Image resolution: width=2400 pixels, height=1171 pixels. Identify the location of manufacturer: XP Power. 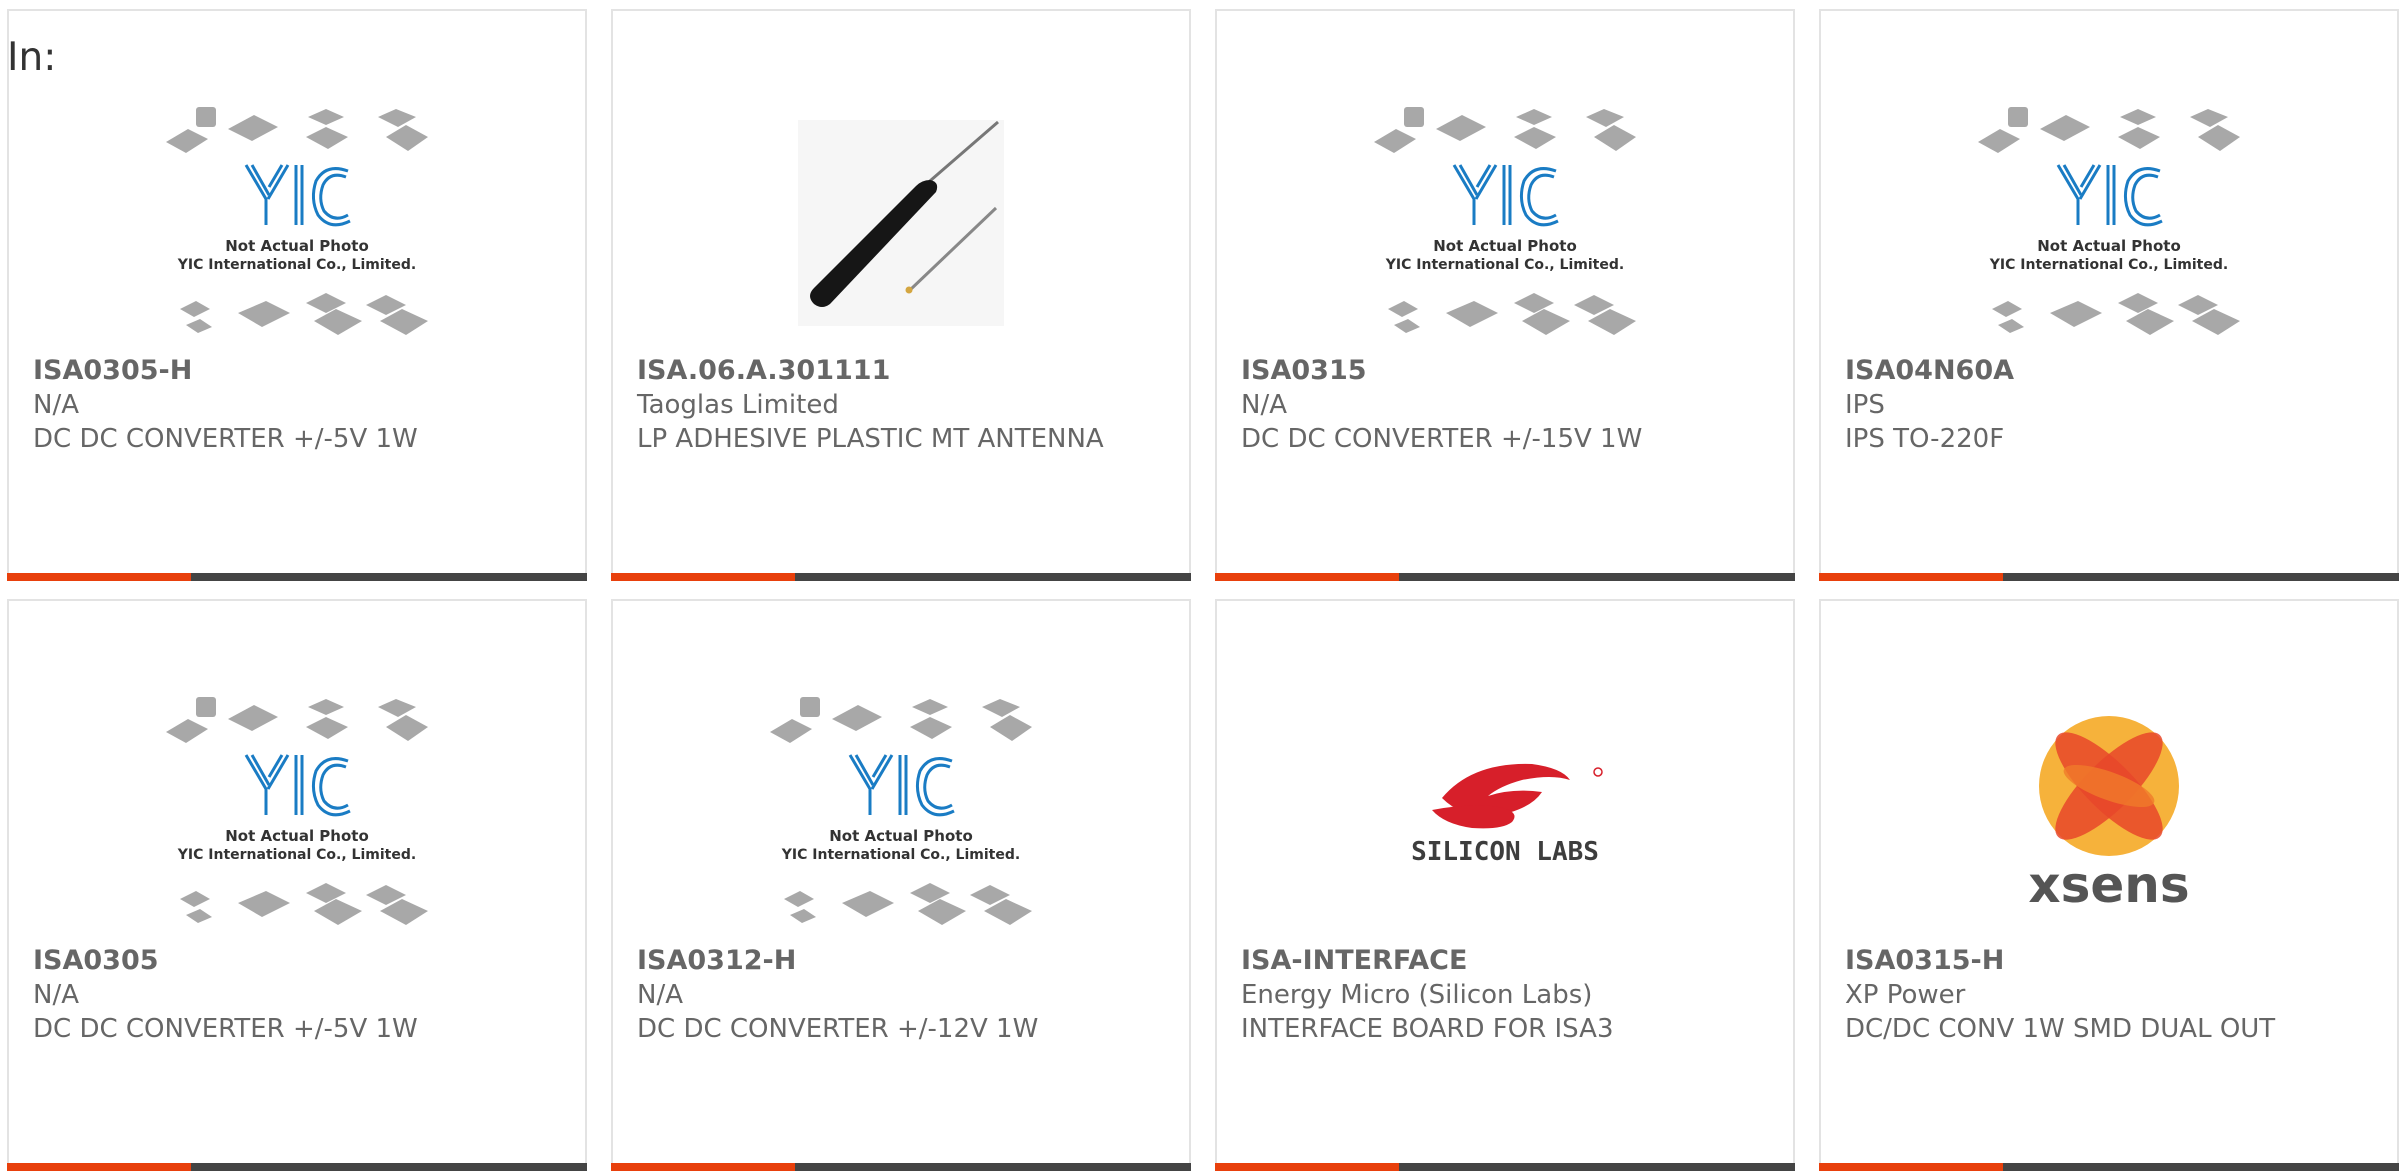
(1905, 995).